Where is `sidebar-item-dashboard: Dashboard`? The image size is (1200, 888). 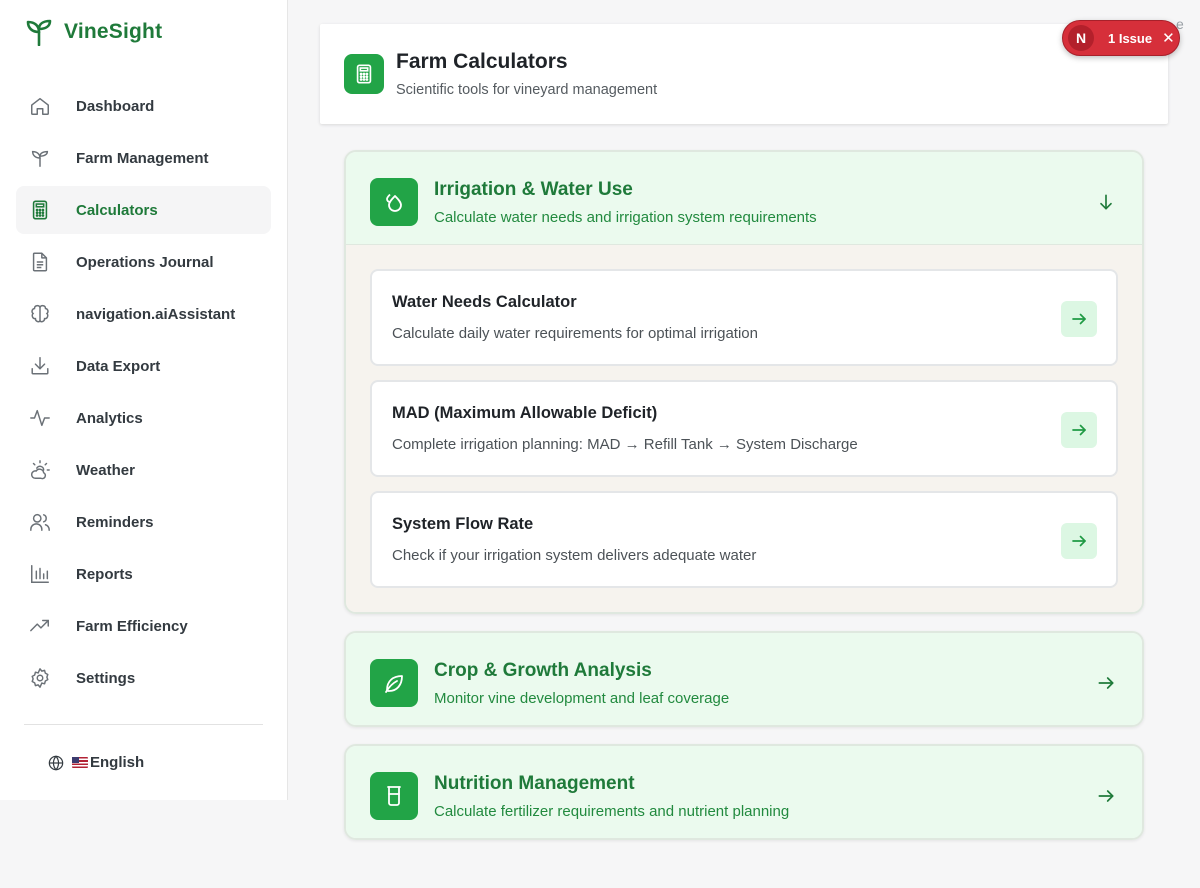
sidebar-item-dashboard: Dashboard is located at coordinates (143, 106).